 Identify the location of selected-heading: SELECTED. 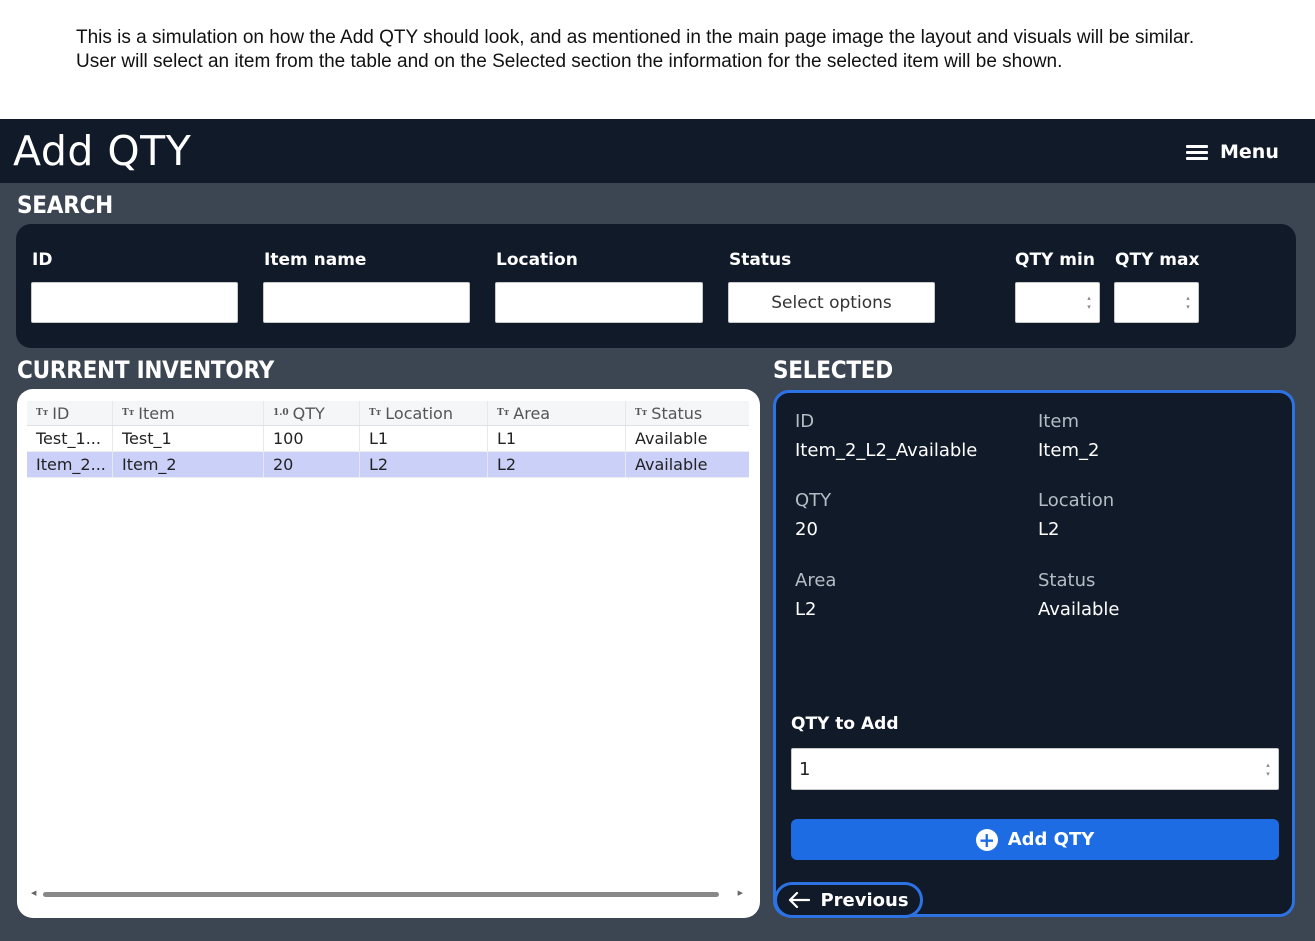
(833, 370).